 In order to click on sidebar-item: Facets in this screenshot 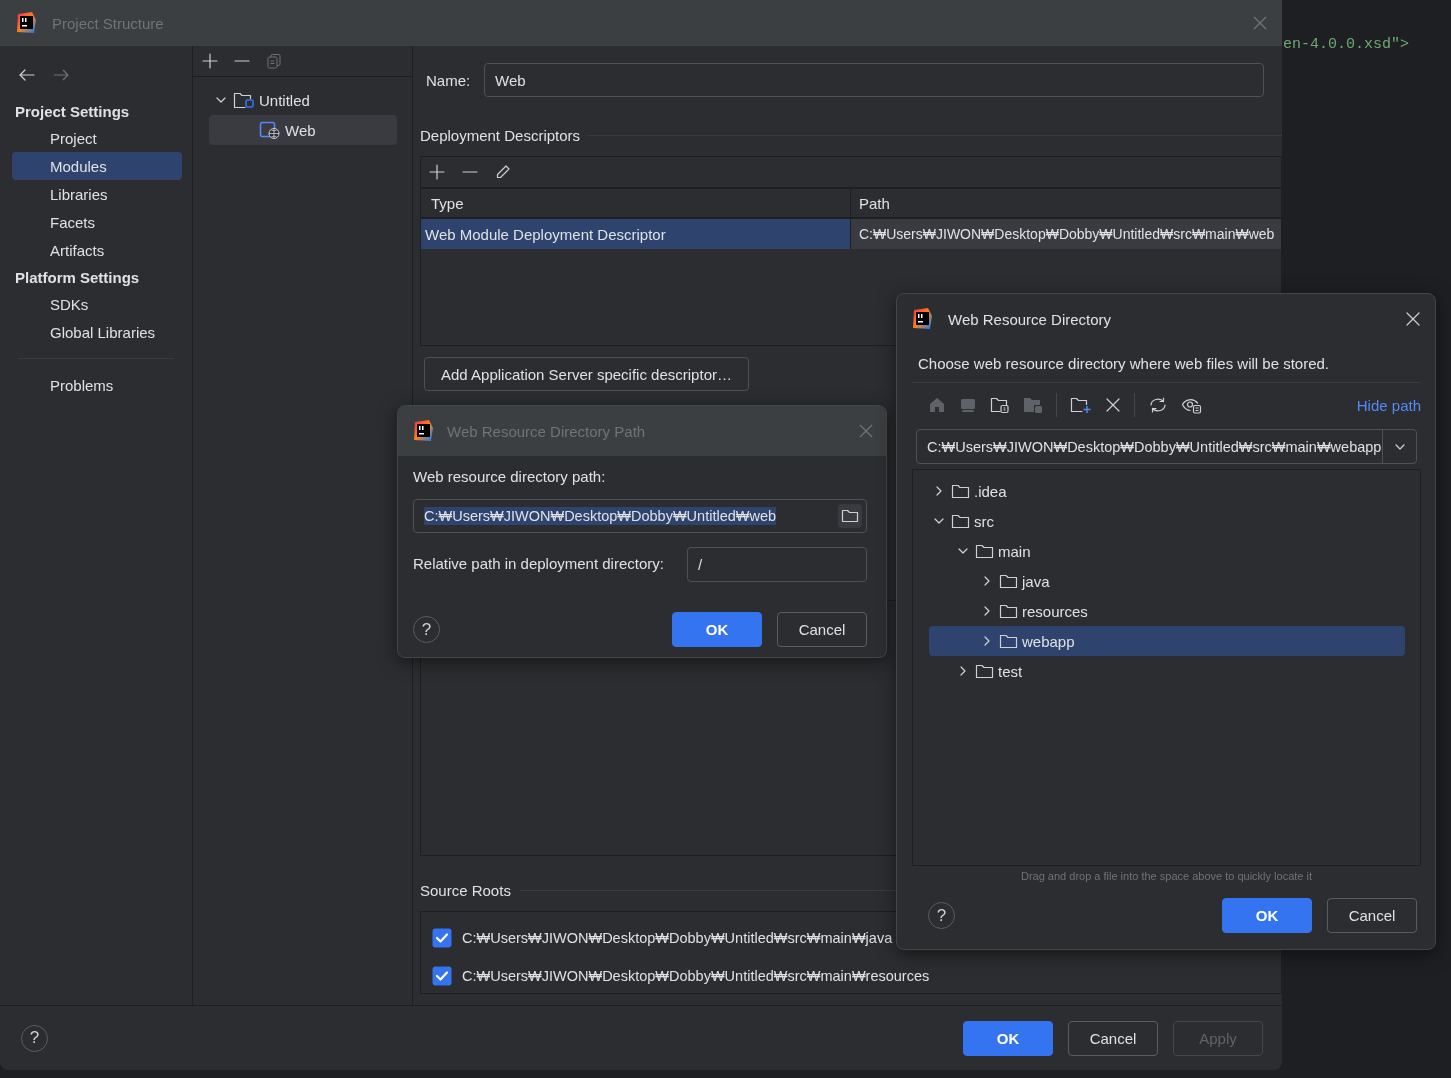, I will do `click(97, 222)`.